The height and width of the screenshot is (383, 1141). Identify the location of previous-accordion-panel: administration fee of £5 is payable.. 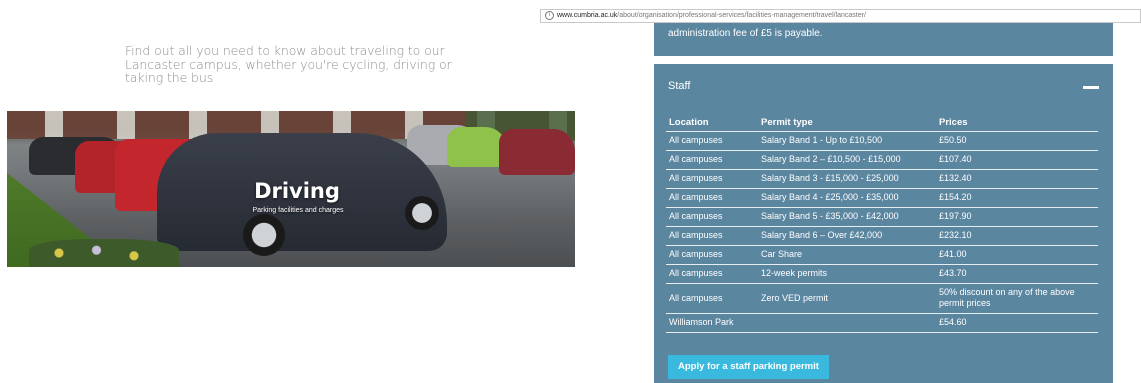
(883, 39).